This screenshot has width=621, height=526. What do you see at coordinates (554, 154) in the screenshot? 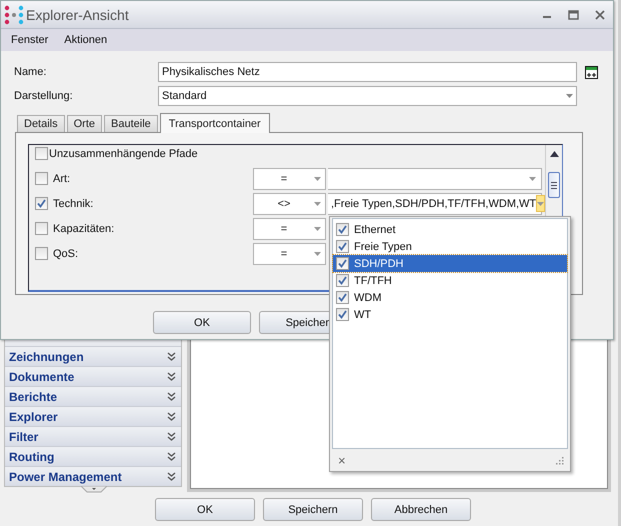
I see `scroll-up-icon` at bounding box center [554, 154].